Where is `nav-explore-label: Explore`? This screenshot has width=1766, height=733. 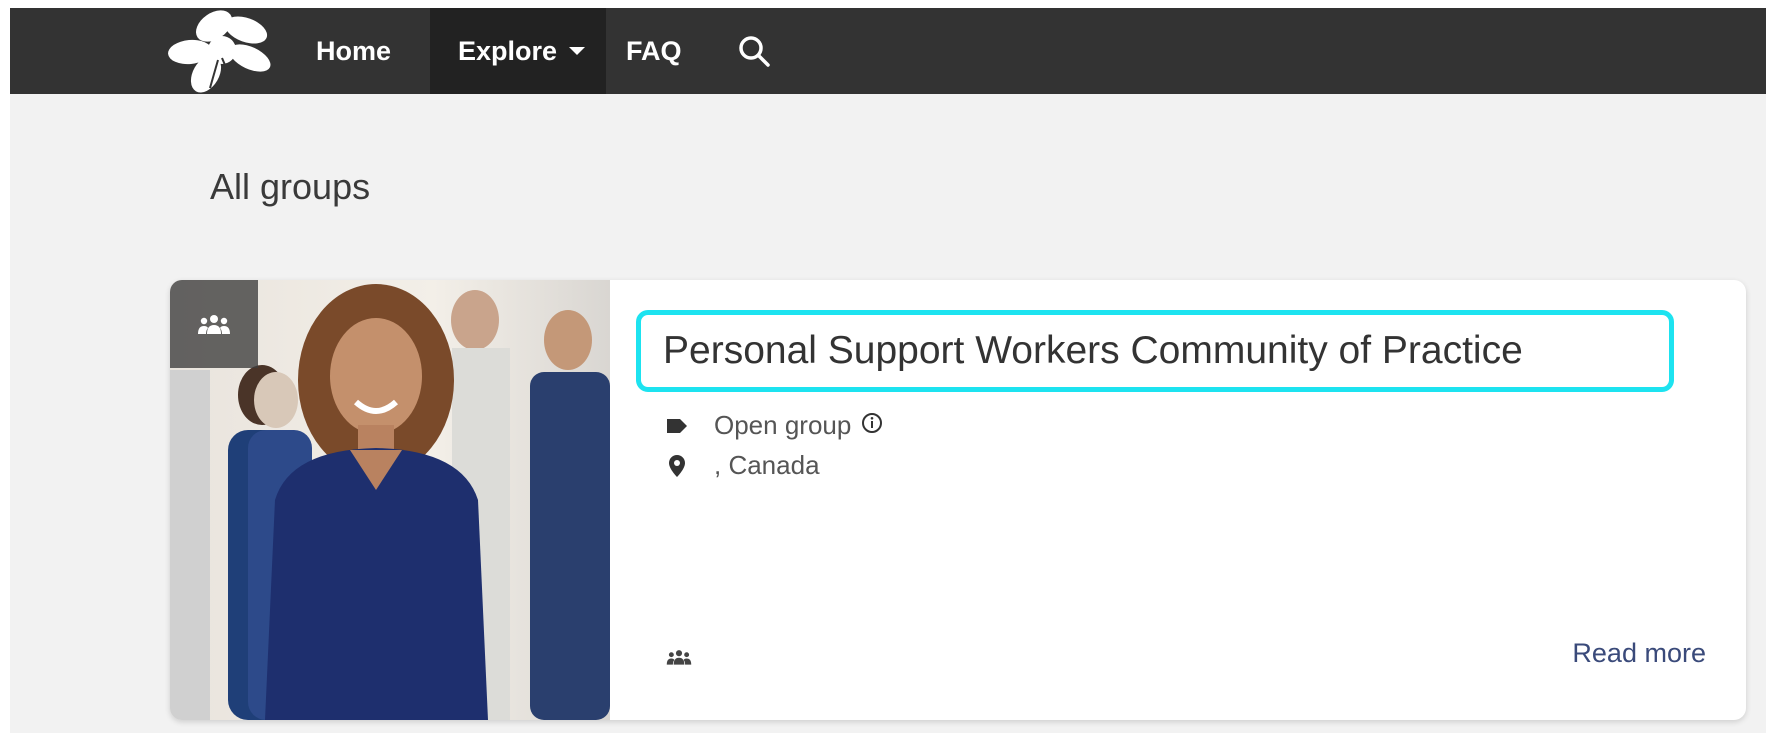
nav-explore-label: Explore is located at coordinates (508, 50).